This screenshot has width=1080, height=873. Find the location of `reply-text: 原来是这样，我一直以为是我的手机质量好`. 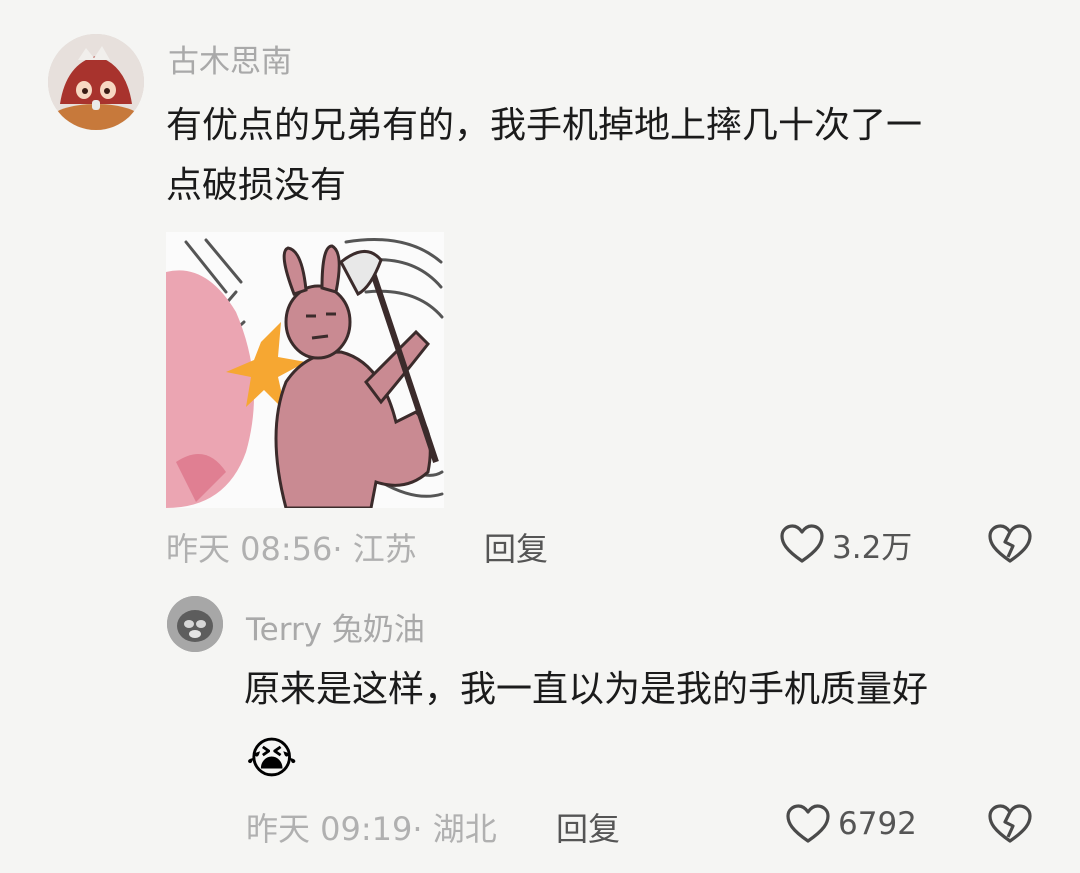

reply-text: 原来是这样，我一直以为是我的手机质量好 is located at coordinates (586, 689).